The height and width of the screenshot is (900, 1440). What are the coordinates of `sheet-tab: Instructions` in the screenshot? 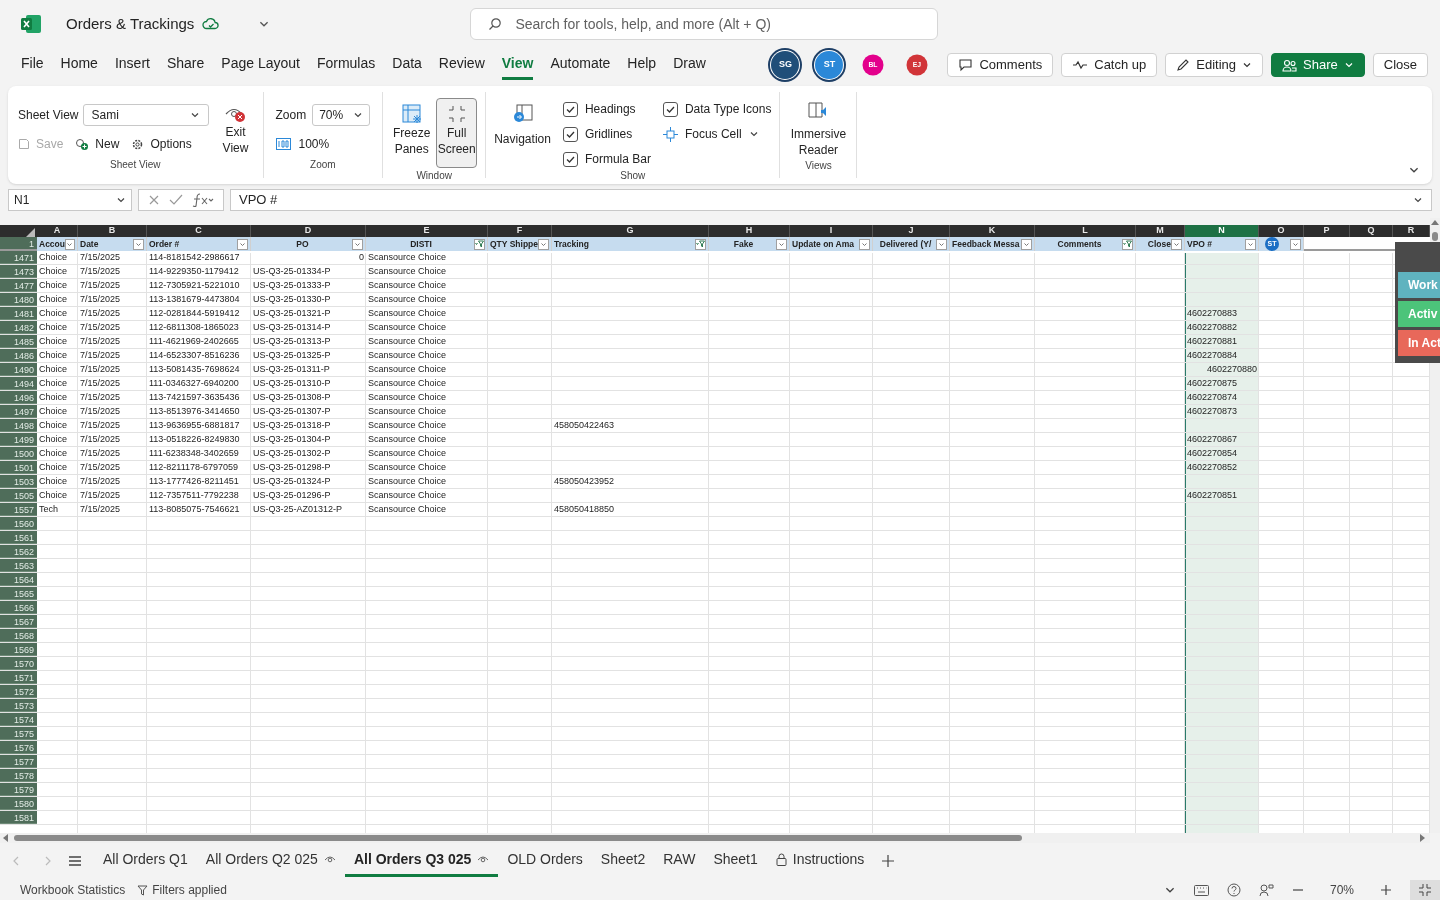 It's located at (820, 860).